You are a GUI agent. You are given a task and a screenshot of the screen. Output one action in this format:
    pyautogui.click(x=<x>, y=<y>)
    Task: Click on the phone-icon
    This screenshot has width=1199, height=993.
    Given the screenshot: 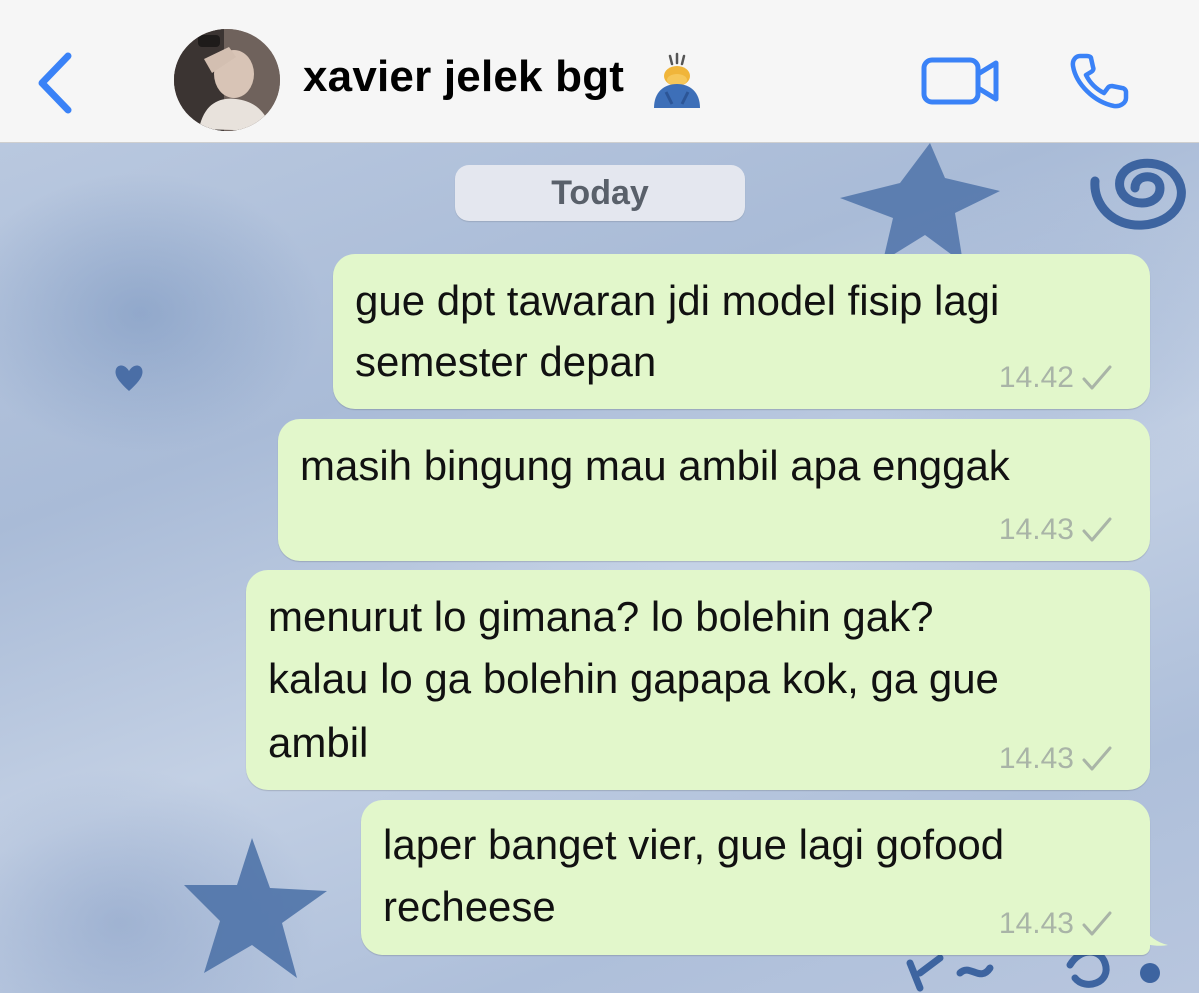 What is the action you would take?
    pyautogui.click(x=1099, y=81)
    